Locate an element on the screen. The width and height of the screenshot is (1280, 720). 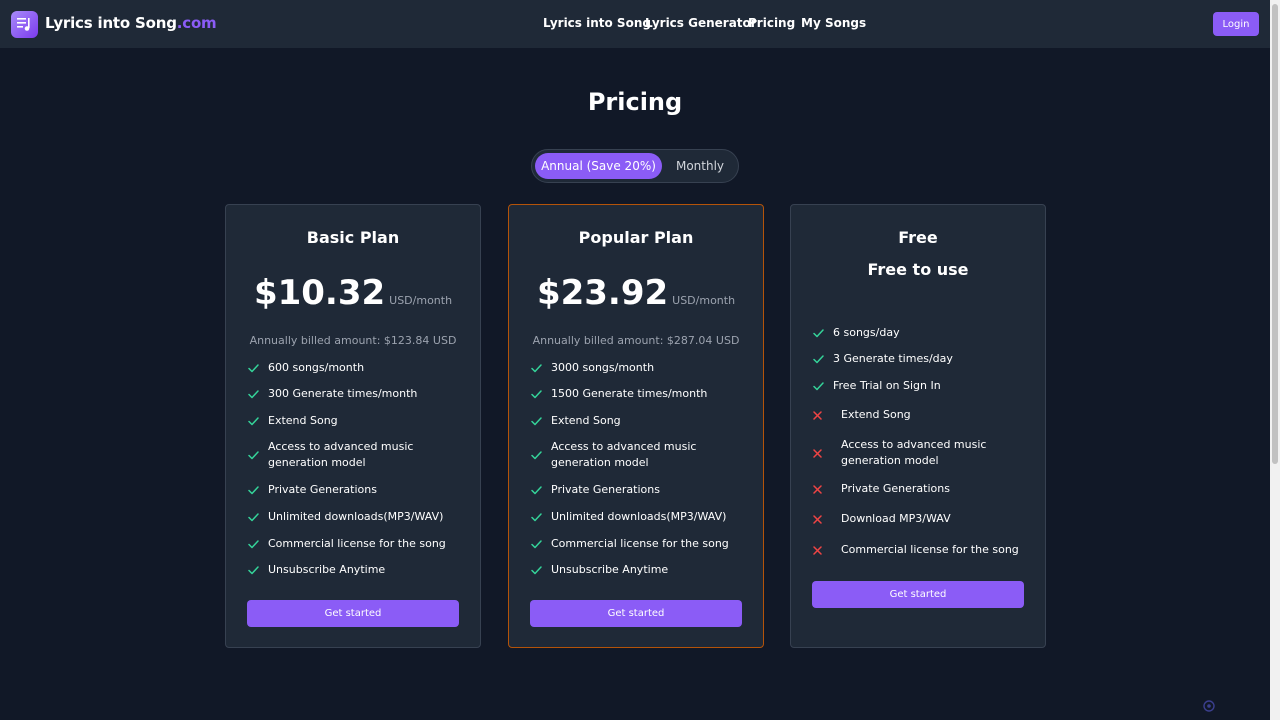
price-row: $23.92 USD/month is located at coordinates (636, 293).